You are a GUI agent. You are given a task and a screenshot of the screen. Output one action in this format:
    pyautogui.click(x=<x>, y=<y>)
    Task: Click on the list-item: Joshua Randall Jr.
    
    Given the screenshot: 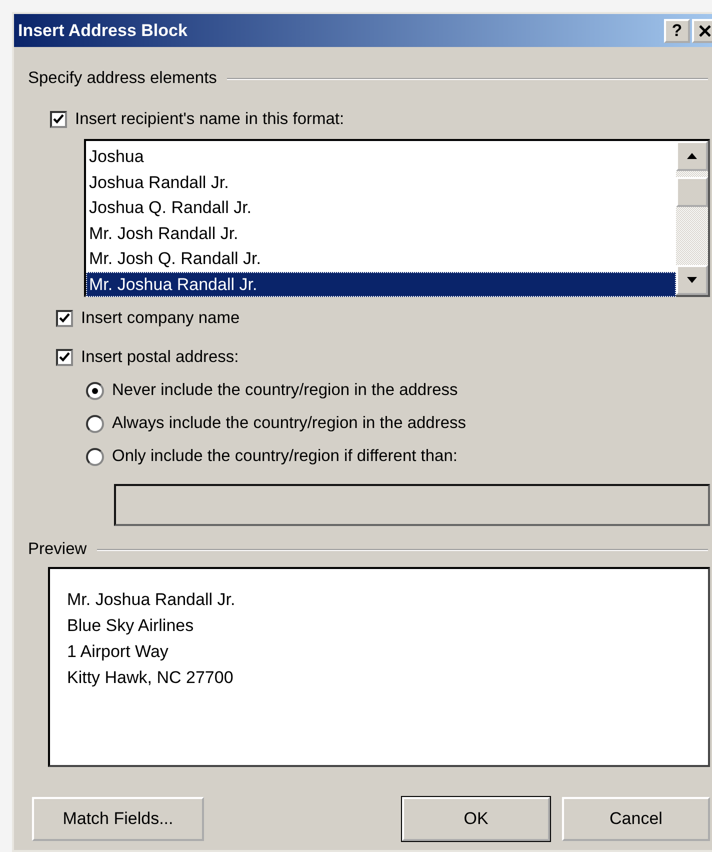 What is the action you would take?
    pyautogui.click(x=381, y=182)
    